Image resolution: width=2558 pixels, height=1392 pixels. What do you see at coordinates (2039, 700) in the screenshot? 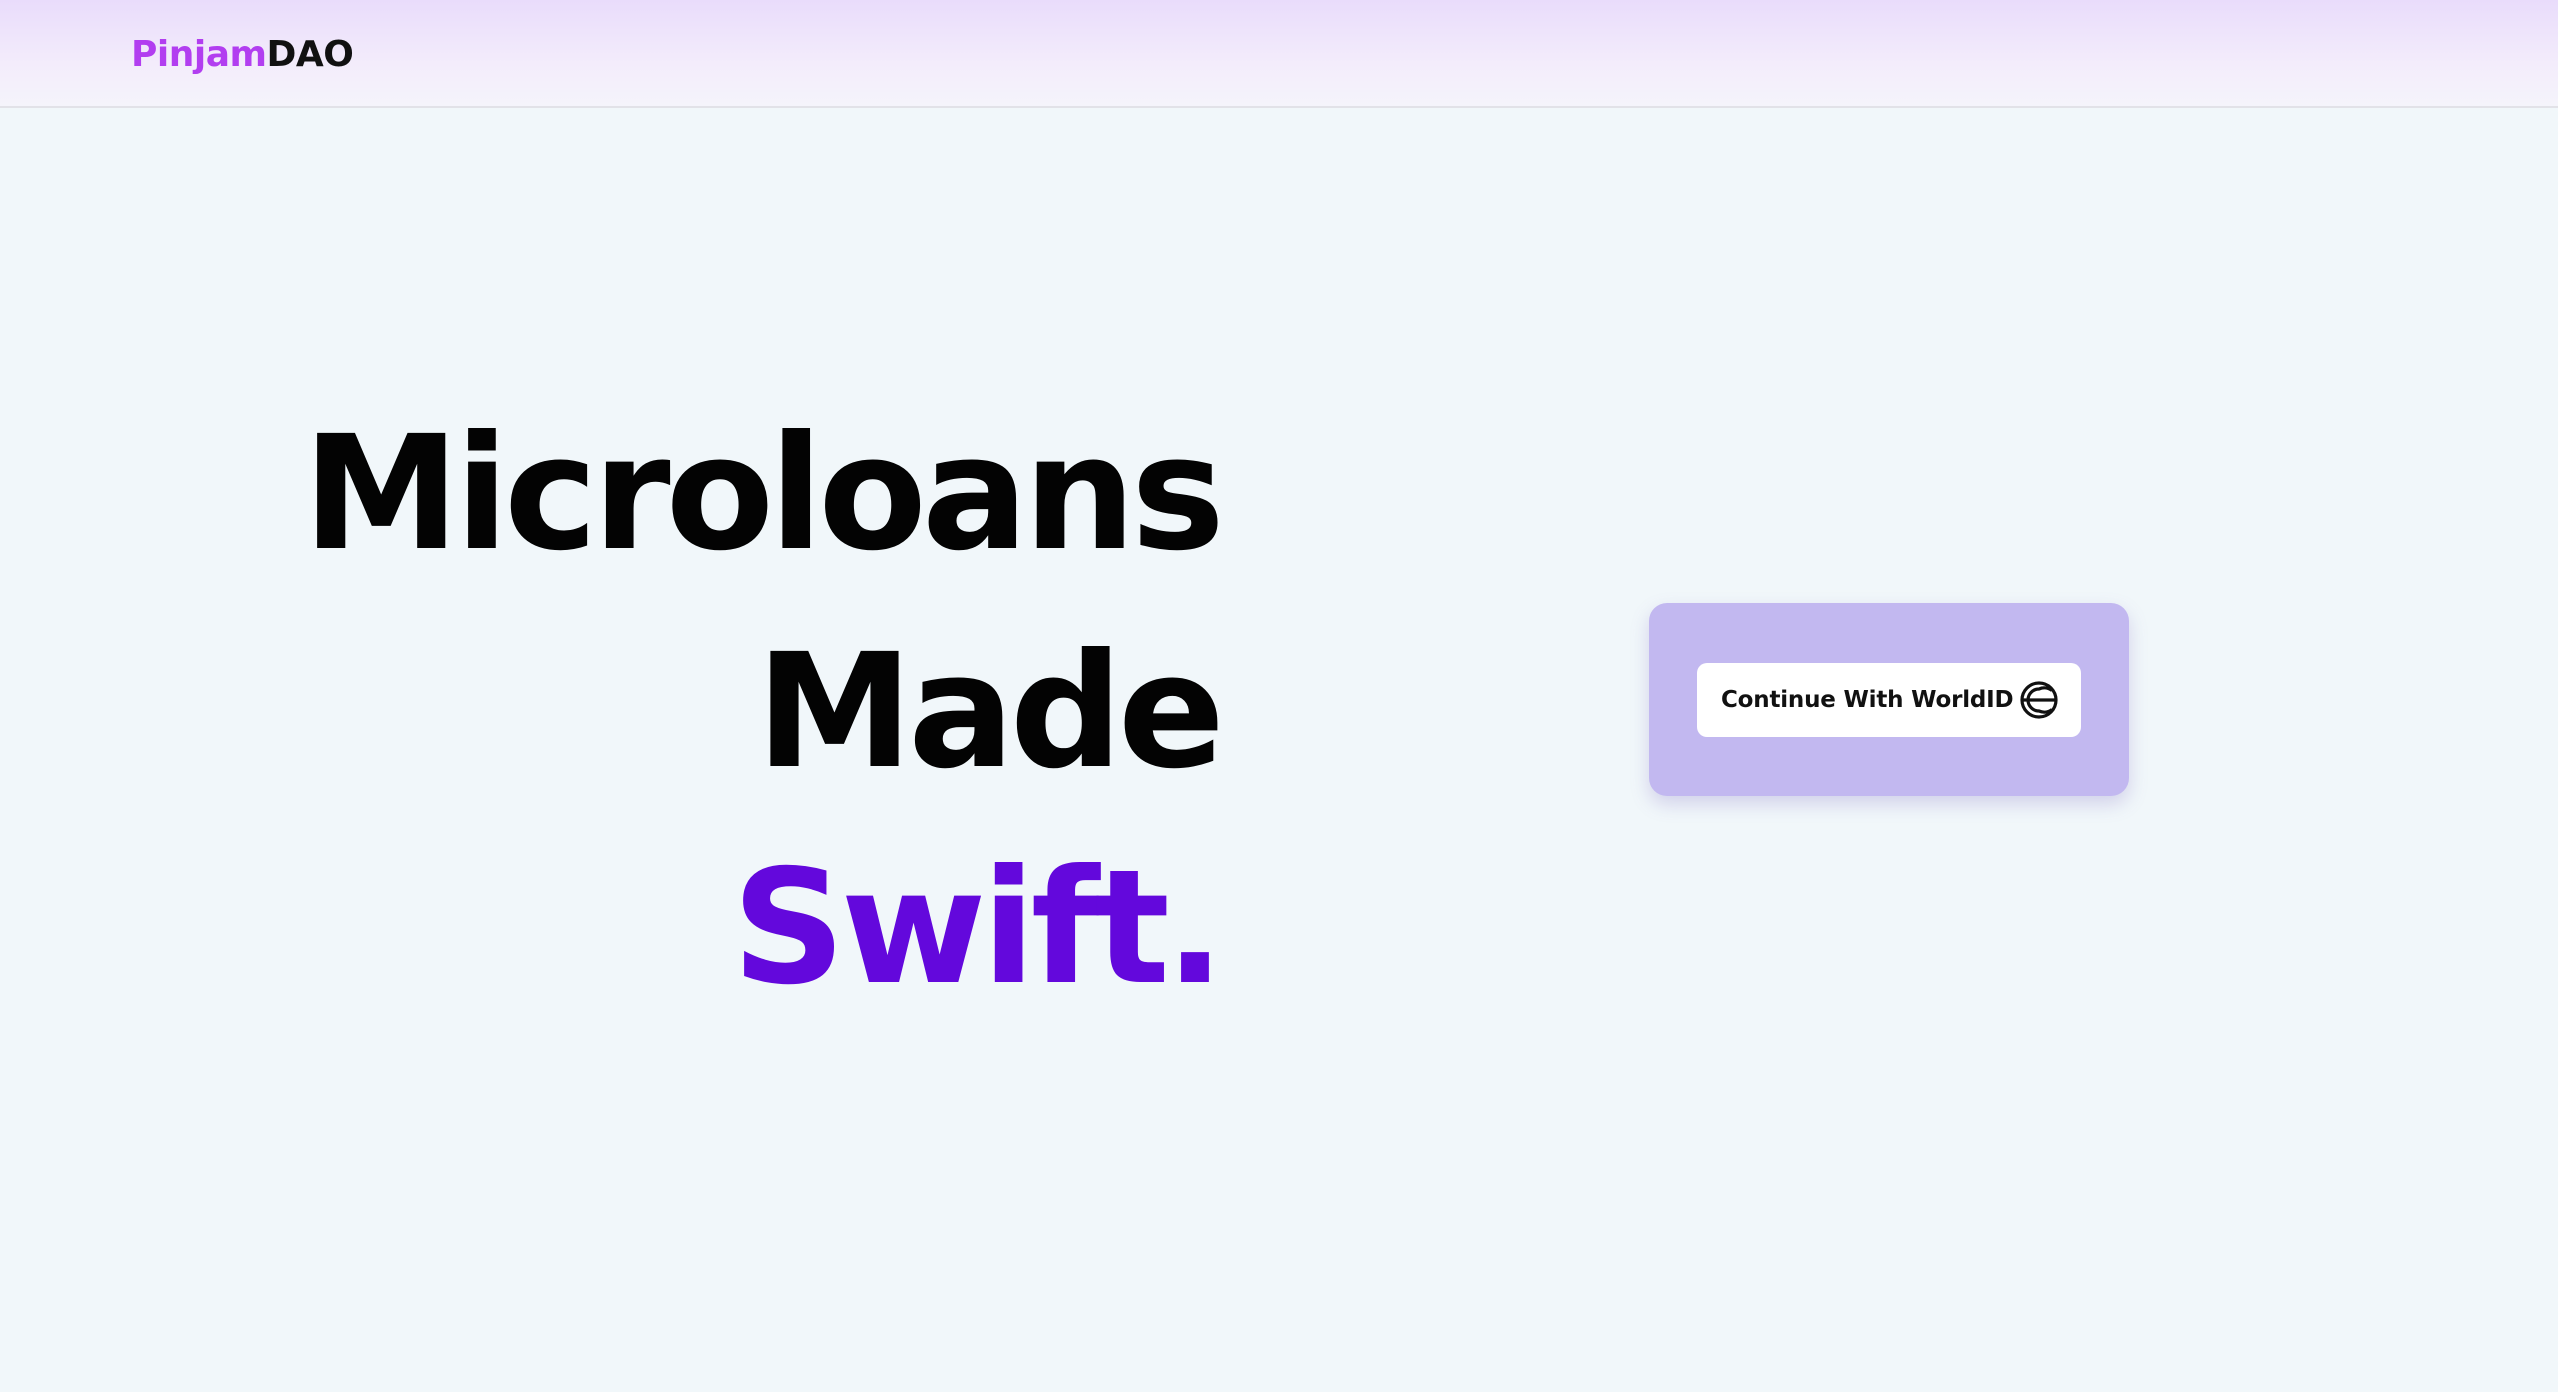
I see `worldcoin-icon` at bounding box center [2039, 700].